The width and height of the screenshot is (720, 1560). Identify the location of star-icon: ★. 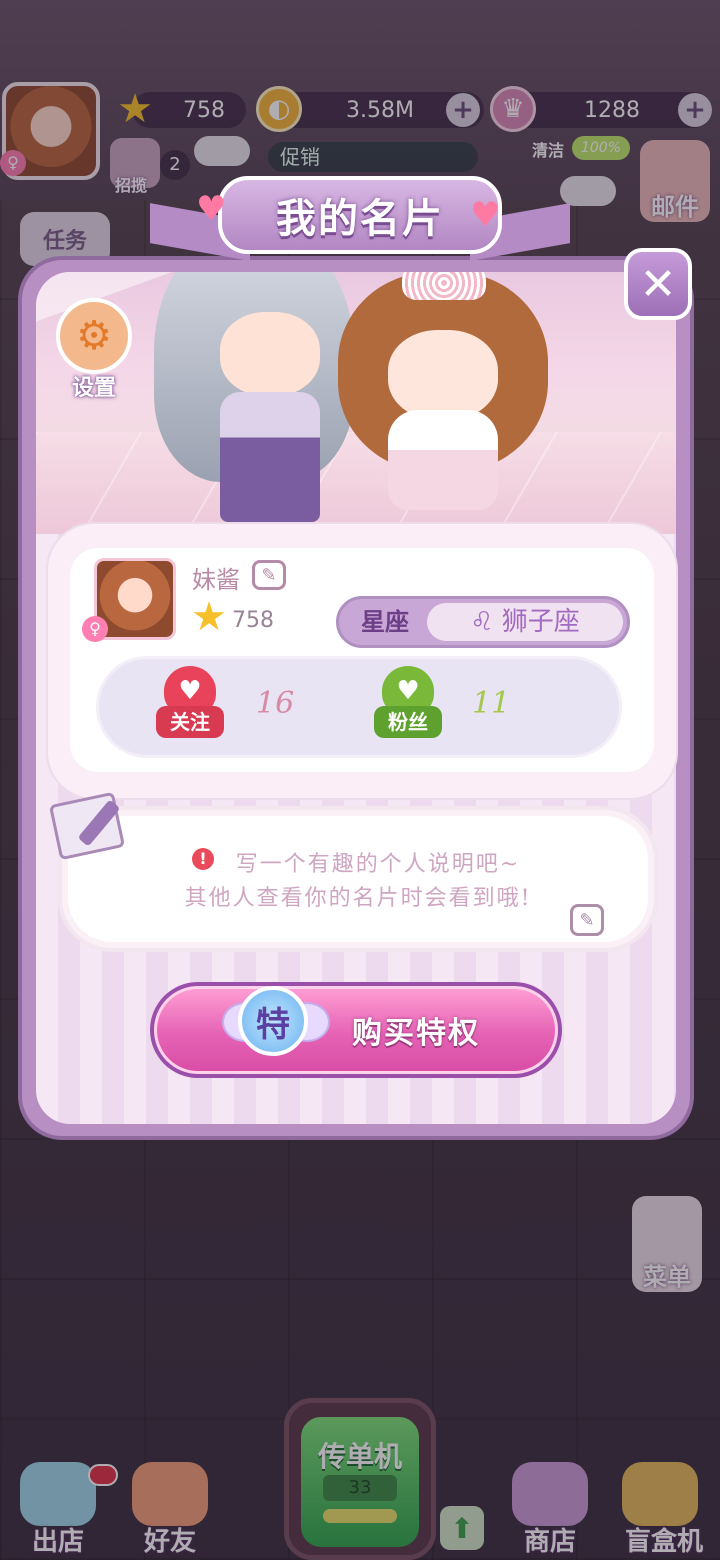
(209, 617).